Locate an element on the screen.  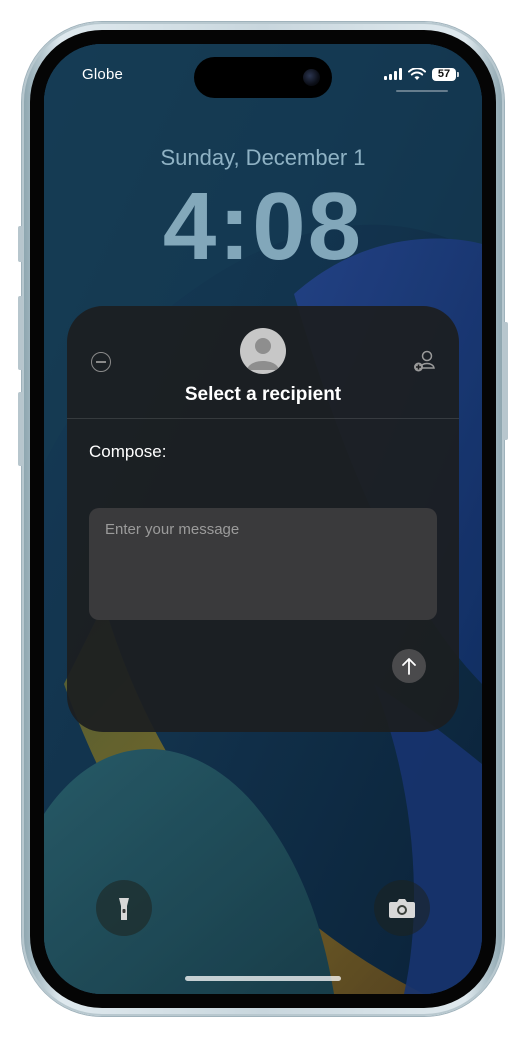
volume-down-button is located at coordinates (20, 429).